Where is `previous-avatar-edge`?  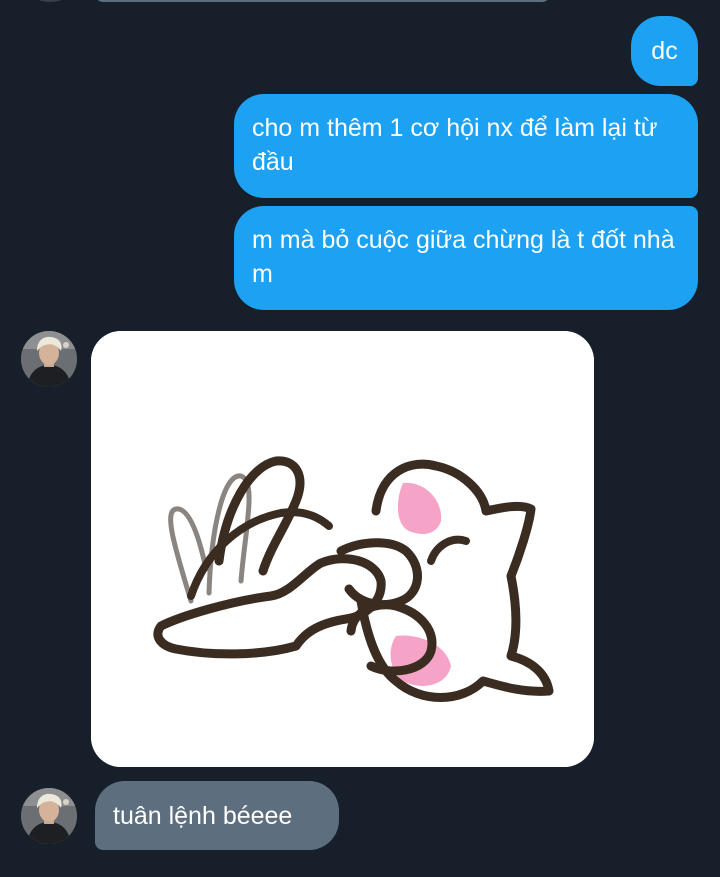
previous-avatar-edge is located at coordinates (50, 1).